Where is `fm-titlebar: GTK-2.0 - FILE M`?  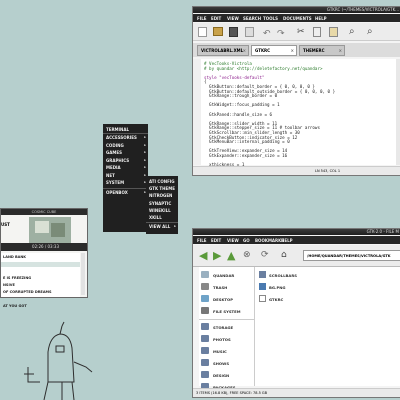
fm-titlebar: GTK-2.0 - FILE M is located at coordinates (296, 232).